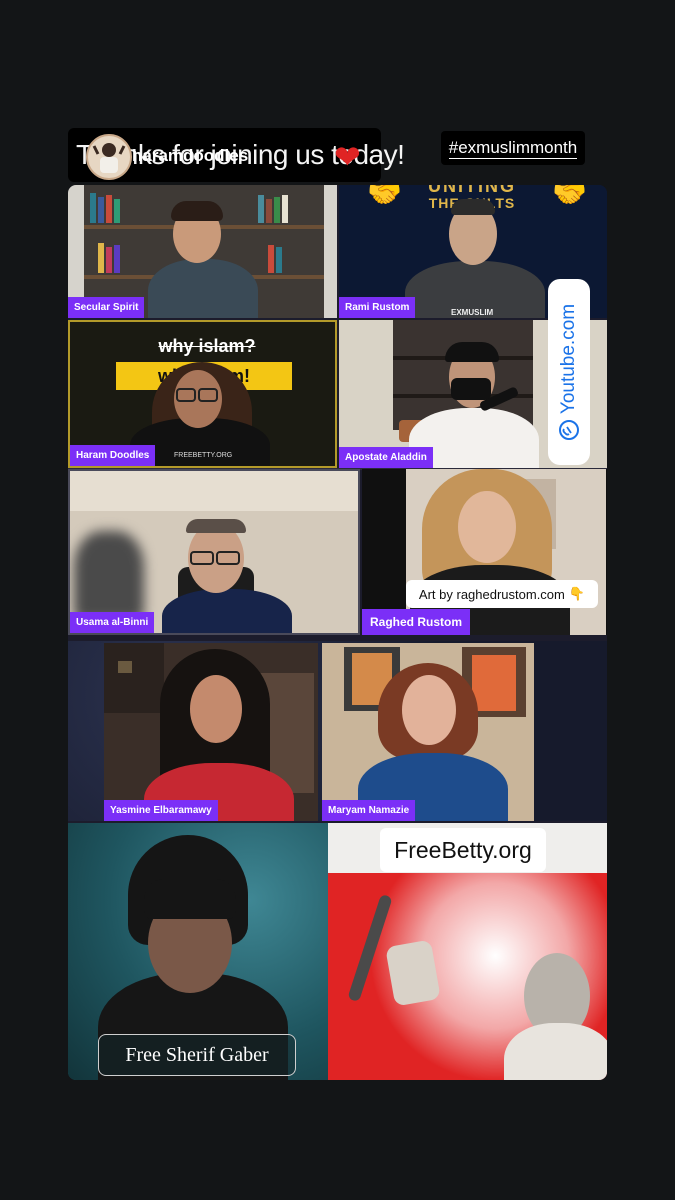  Describe the element at coordinates (161, 810) in the screenshot. I see `name-label: Yasmine Elbaramawy` at that location.